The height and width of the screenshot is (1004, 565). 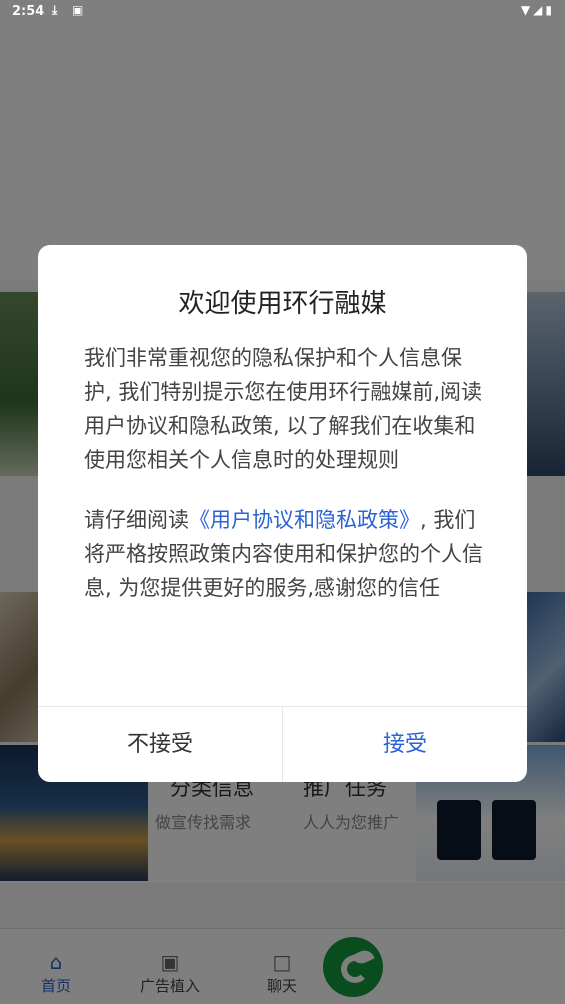 I want to click on decline-button: 不接受, so click(x=160, y=744).